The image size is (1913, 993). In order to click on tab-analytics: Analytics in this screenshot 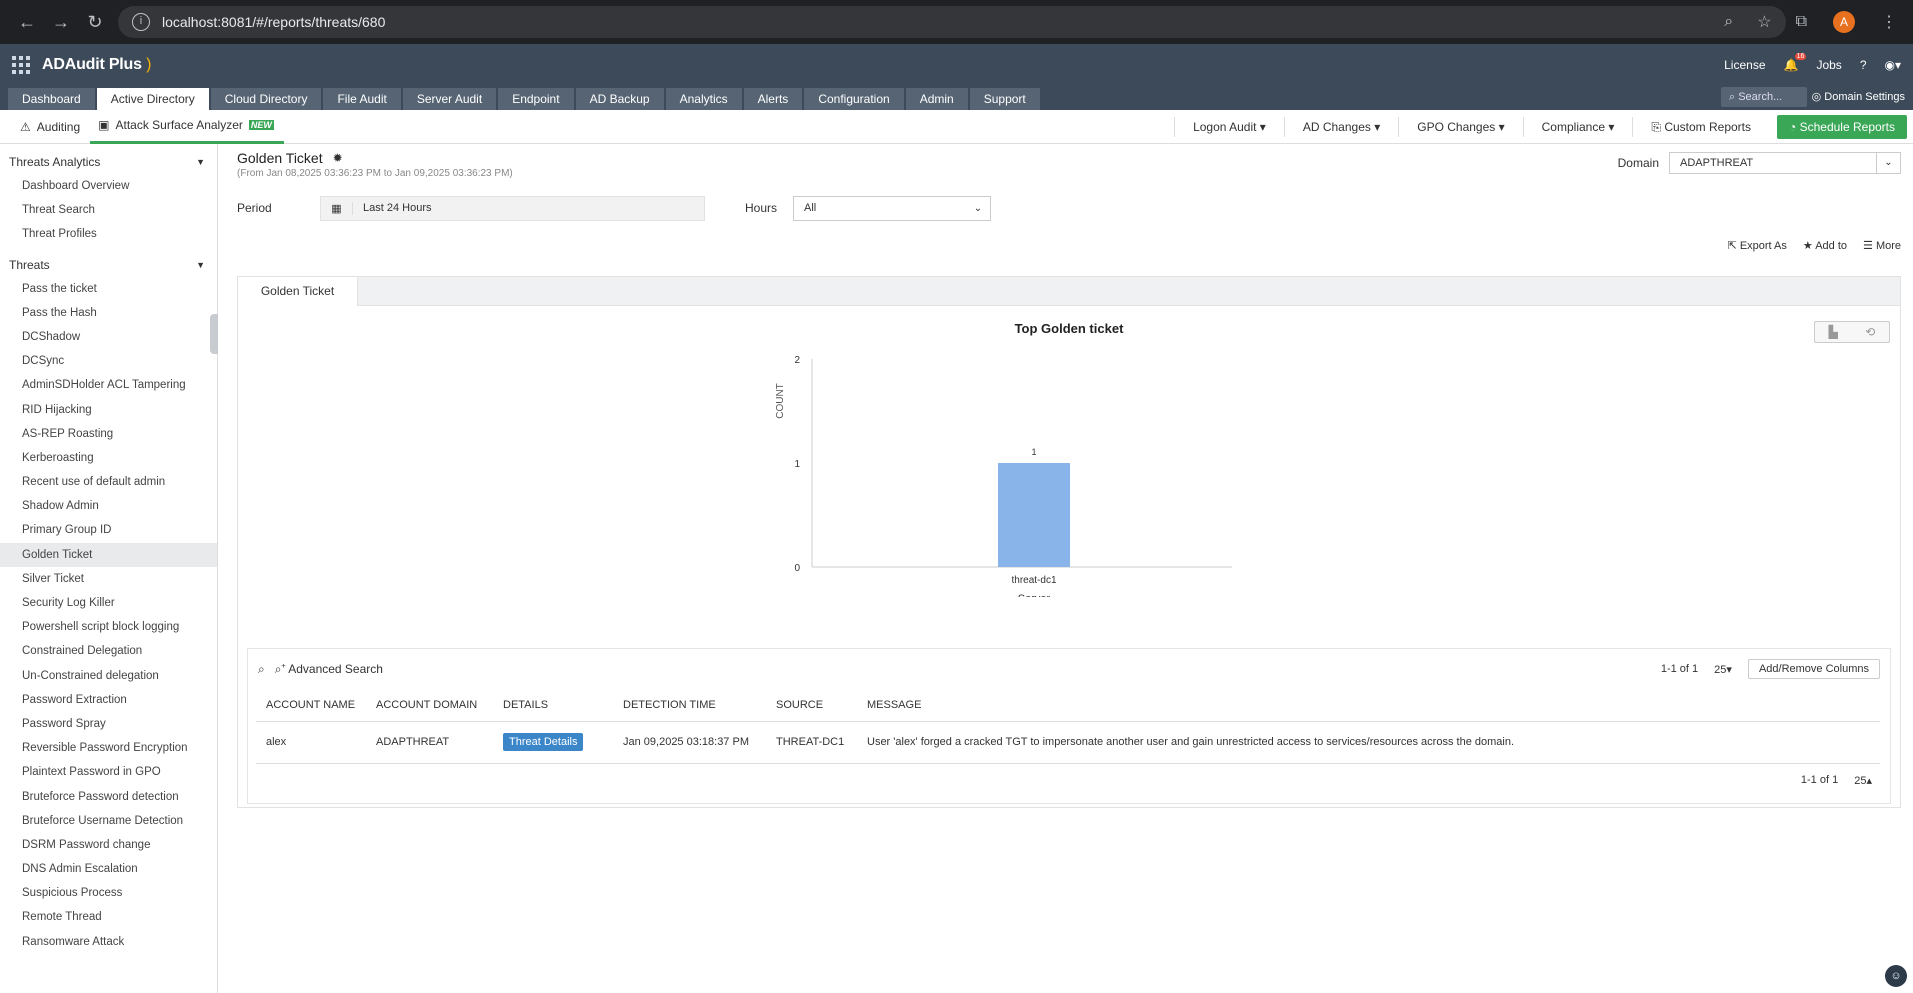, I will do `click(703, 99)`.